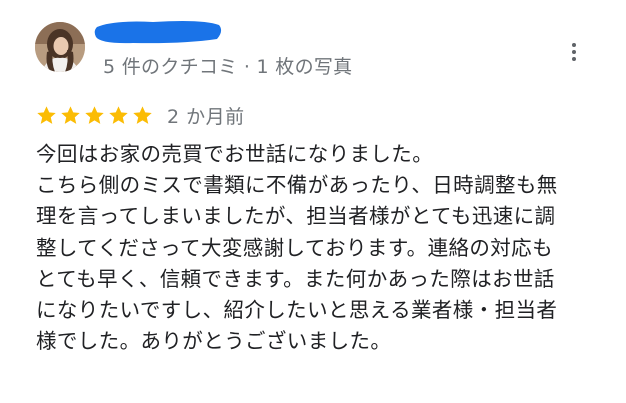 The height and width of the screenshot is (403, 626). What do you see at coordinates (295, 278) in the screenshot?
I see `review-text-line: とても早く、信頼できます。また何かあった際はお世話` at bounding box center [295, 278].